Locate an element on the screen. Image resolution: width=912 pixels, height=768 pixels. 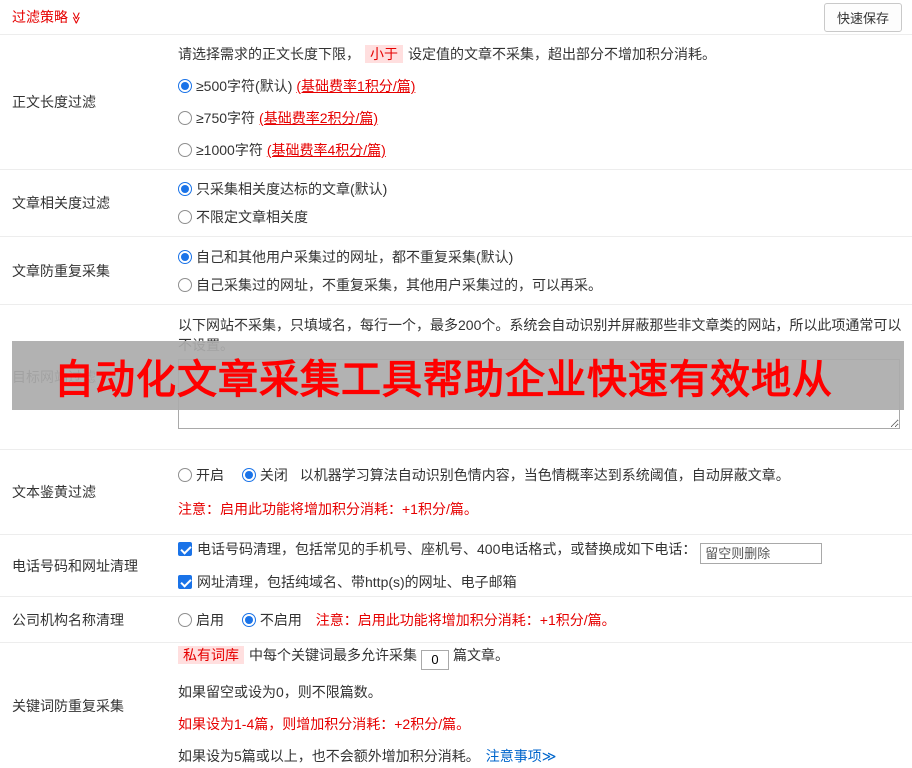
radio-option-company-off: 不启用 is located at coordinates (273, 619).